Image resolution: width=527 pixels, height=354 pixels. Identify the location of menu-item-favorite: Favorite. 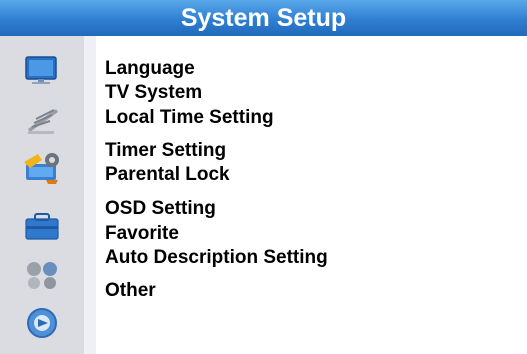
(142, 234).